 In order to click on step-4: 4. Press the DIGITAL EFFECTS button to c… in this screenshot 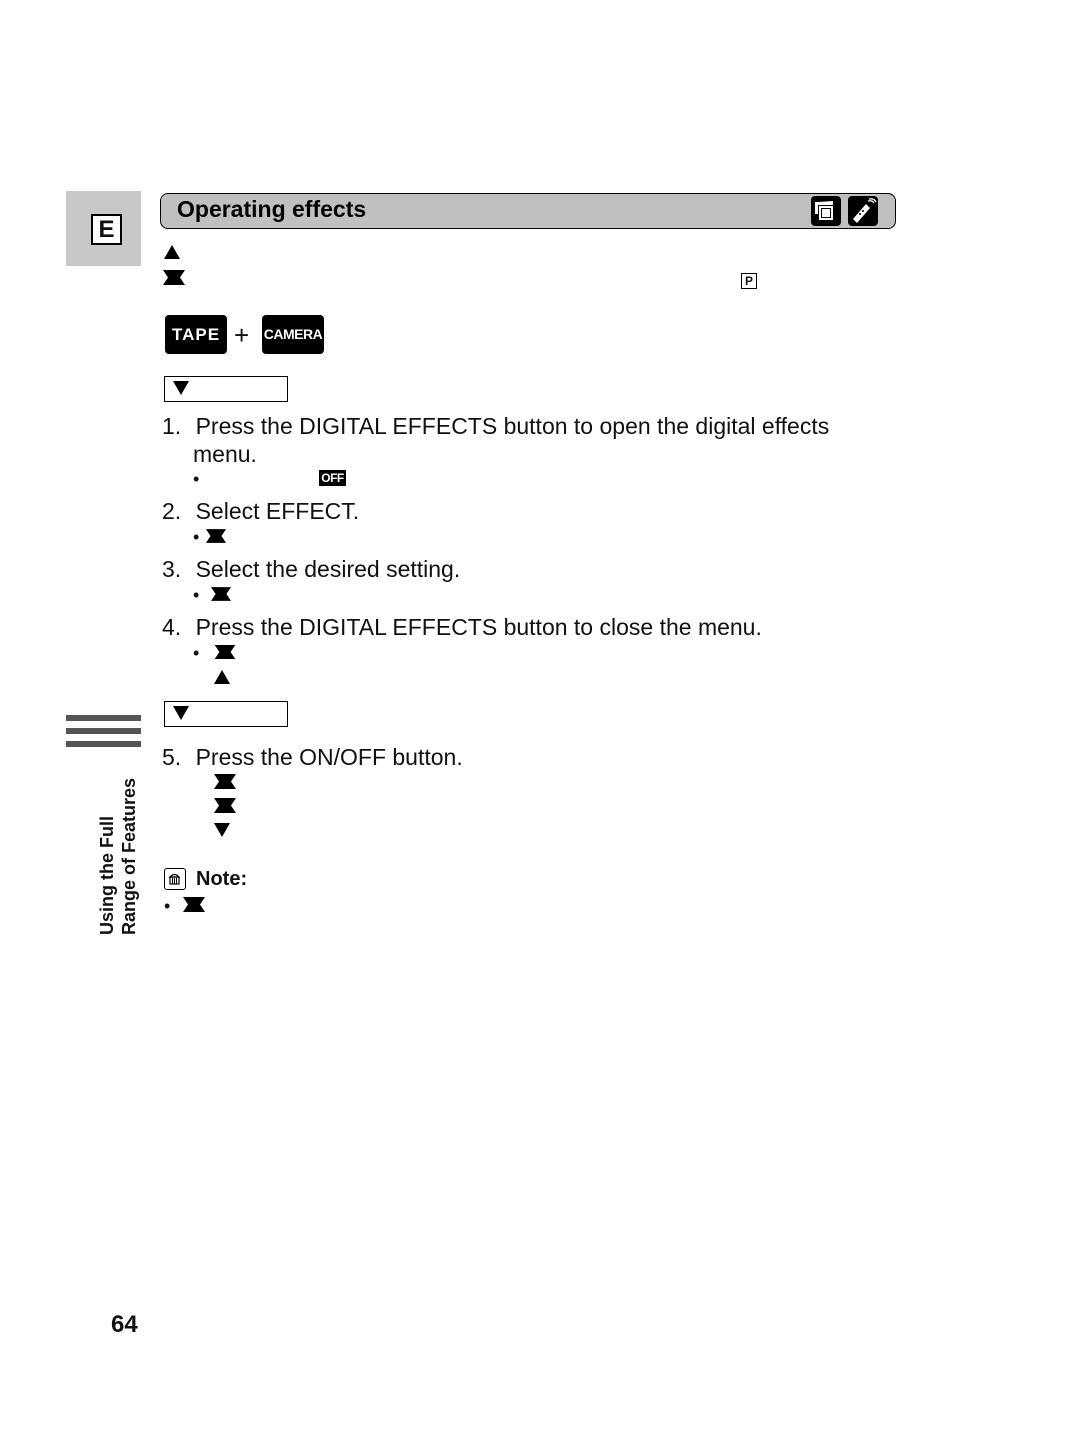, I will do `click(462, 627)`.